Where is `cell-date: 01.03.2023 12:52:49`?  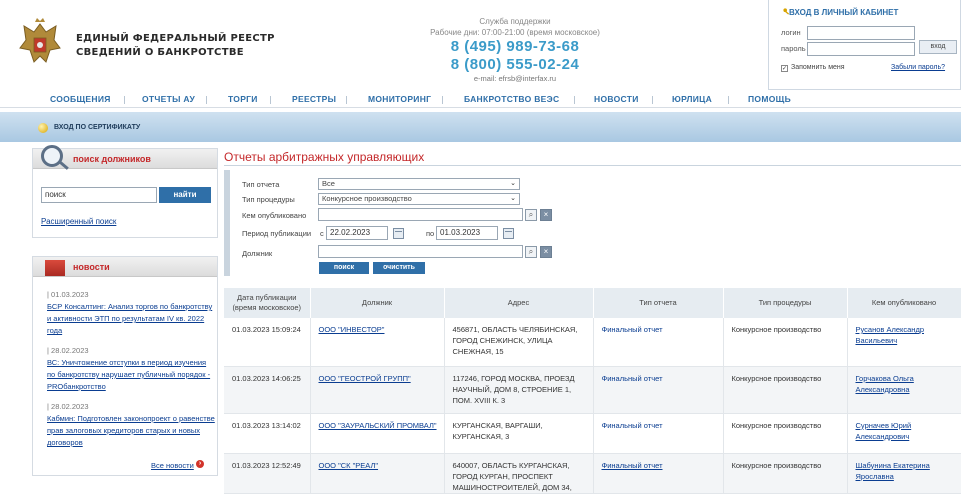
cell-date: 01.03.2023 12:52:49 is located at coordinates (267, 473).